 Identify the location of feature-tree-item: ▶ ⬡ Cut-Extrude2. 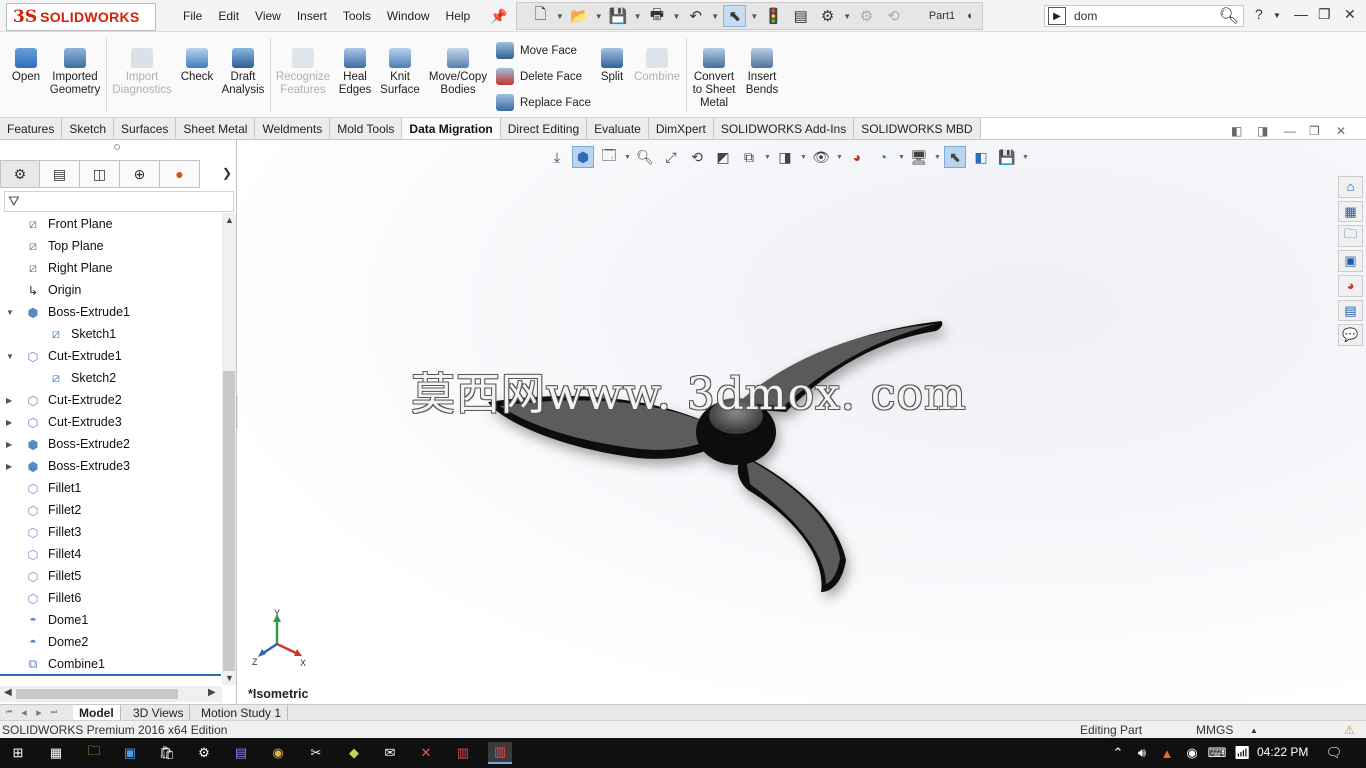
(111, 400).